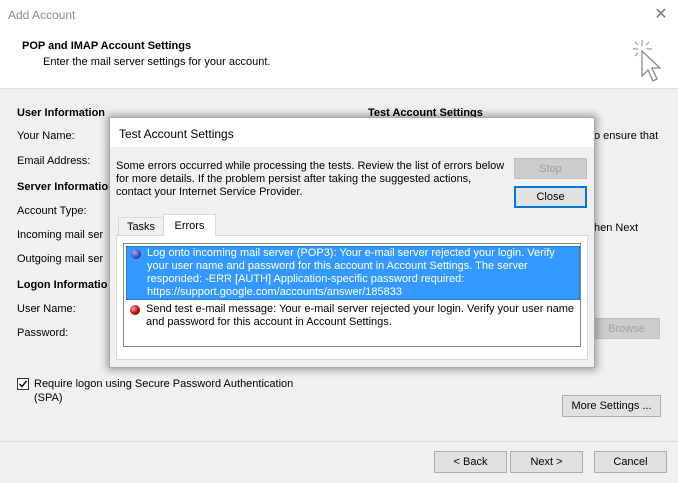  What do you see at coordinates (60, 259) in the screenshot?
I see `outgoing-mail-server-label: Outgoing mail ser` at bounding box center [60, 259].